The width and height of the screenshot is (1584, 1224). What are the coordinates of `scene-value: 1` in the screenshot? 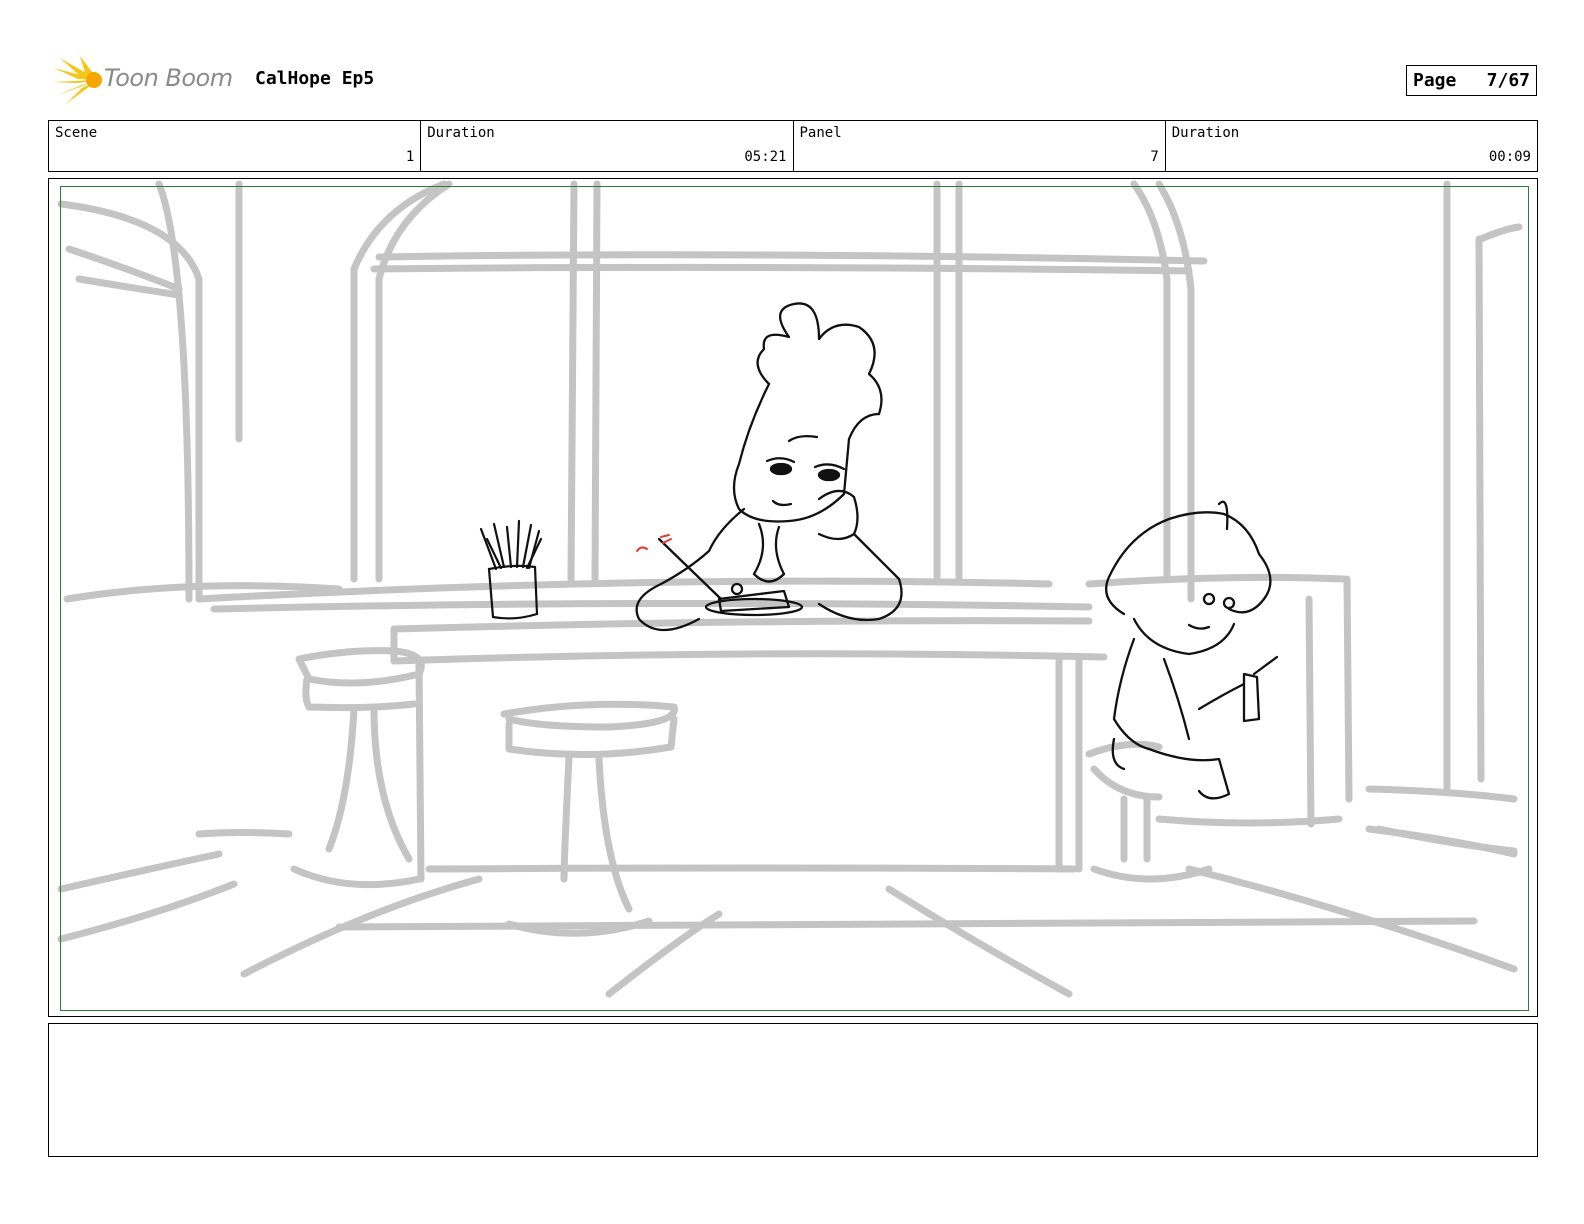 It's located at (410, 157).